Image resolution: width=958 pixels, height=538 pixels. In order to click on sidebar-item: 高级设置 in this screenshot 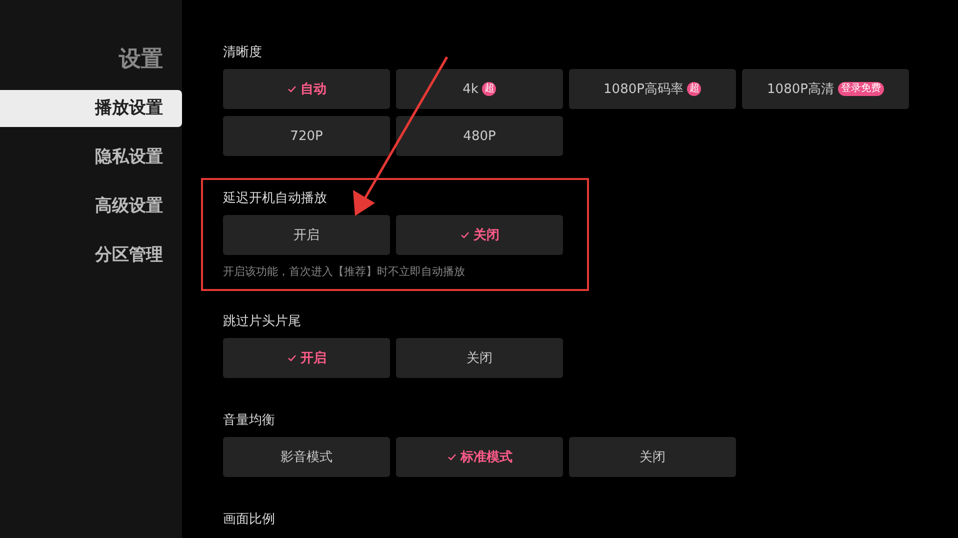, I will do `click(91, 206)`.